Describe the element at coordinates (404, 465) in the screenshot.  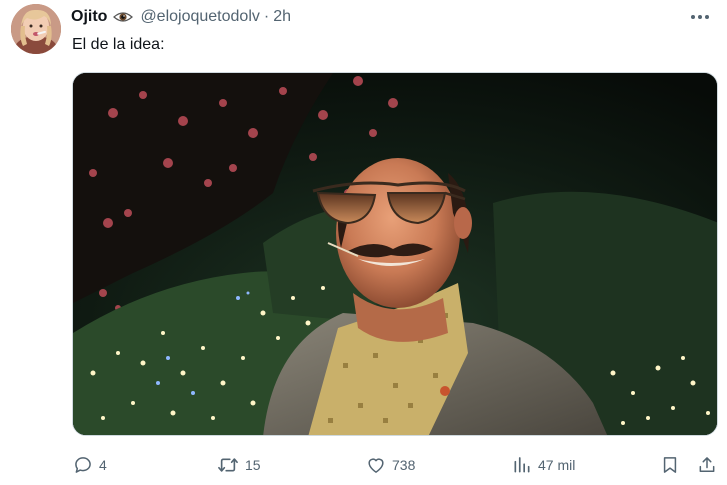
I see `like-count: 738` at that location.